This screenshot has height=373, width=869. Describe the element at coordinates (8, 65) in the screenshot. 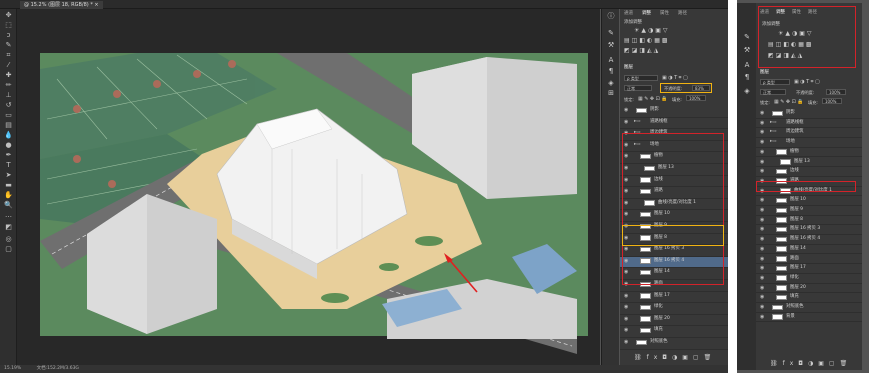

I see `eyedropper-tool-icon: ⁄` at that location.